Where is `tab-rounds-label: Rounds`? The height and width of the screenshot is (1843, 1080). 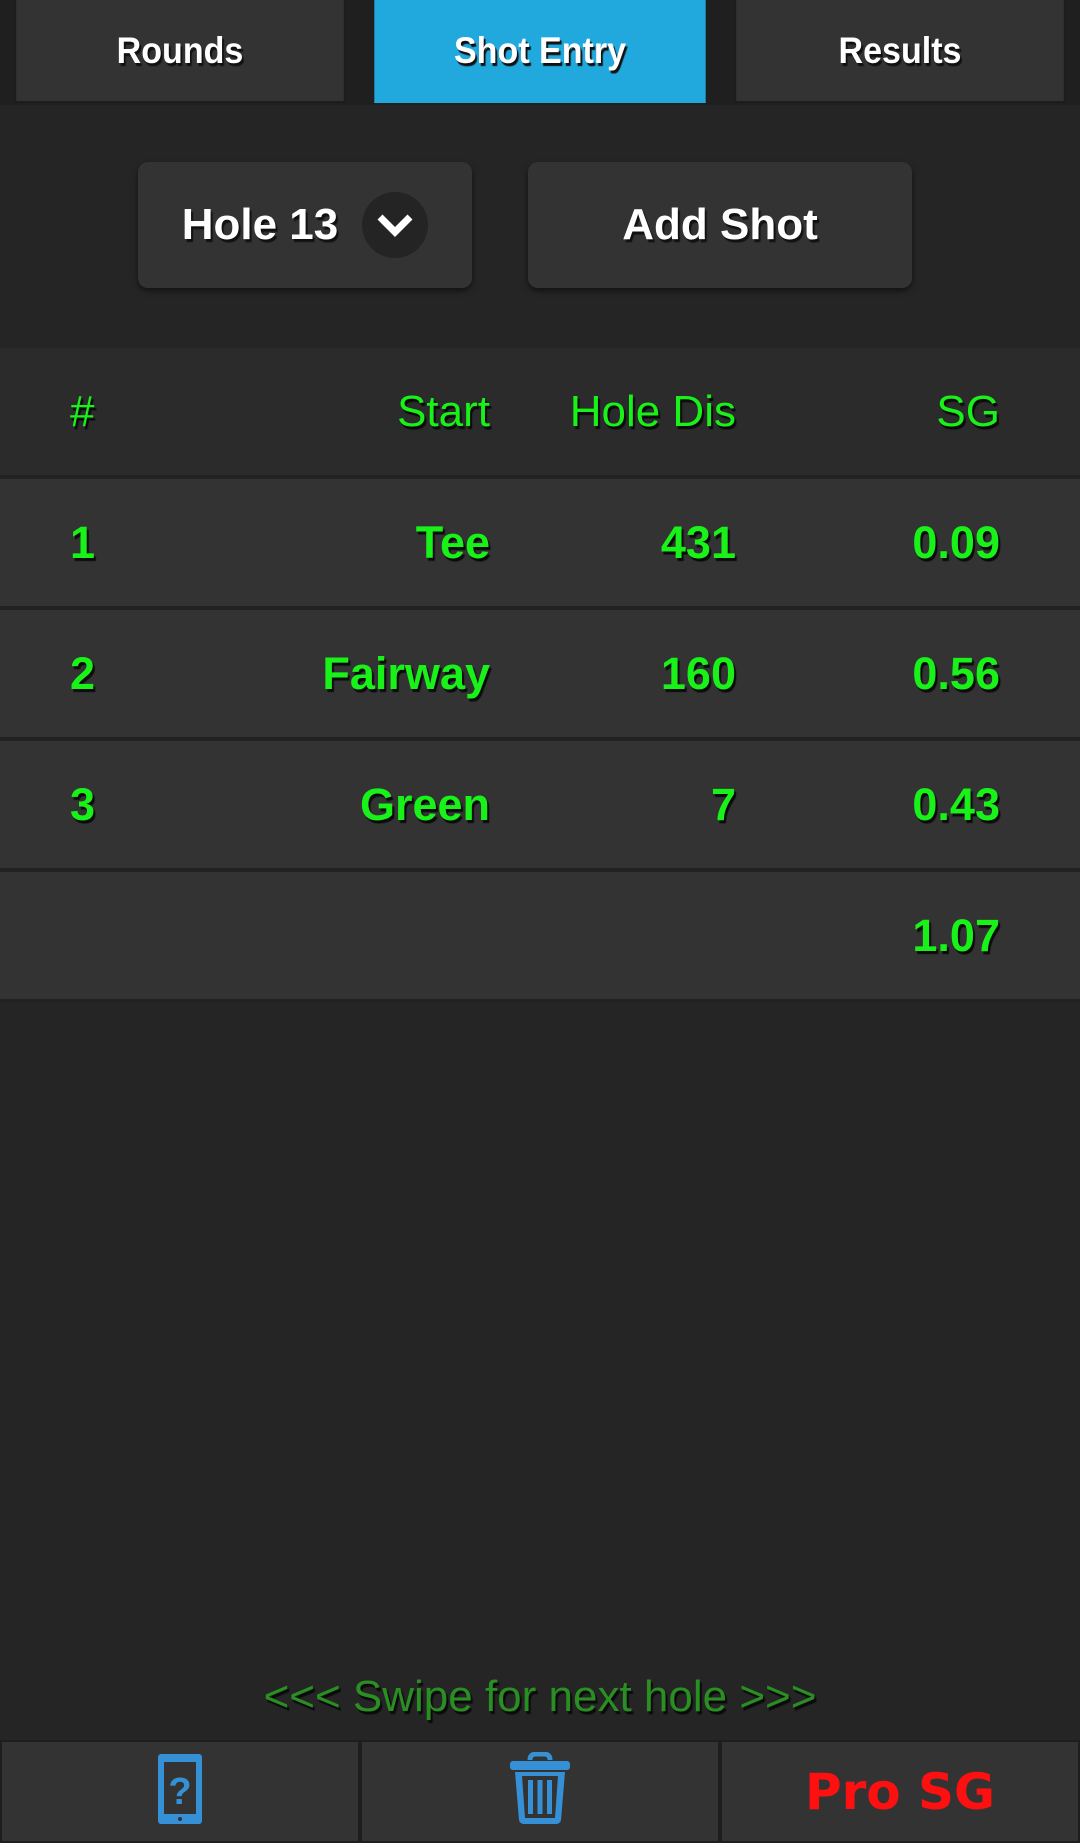 tab-rounds-label: Rounds is located at coordinates (180, 50).